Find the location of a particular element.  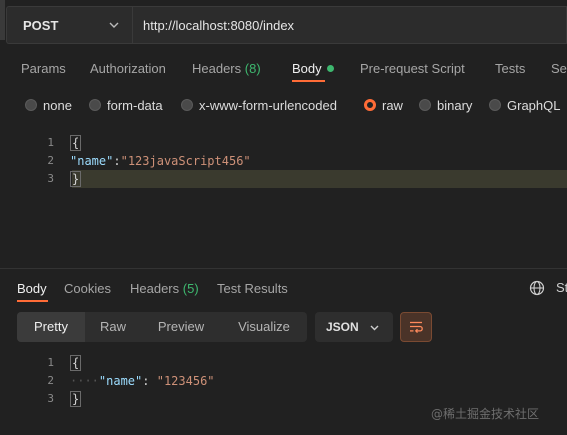

wrap-lines-icon is located at coordinates (416, 327).